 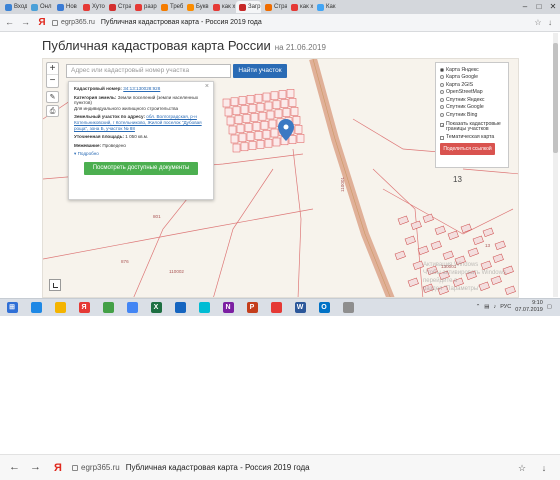 What do you see at coordinates (274, 7) in the screenshot?
I see `browser-tab: Стра` at bounding box center [274, 7].